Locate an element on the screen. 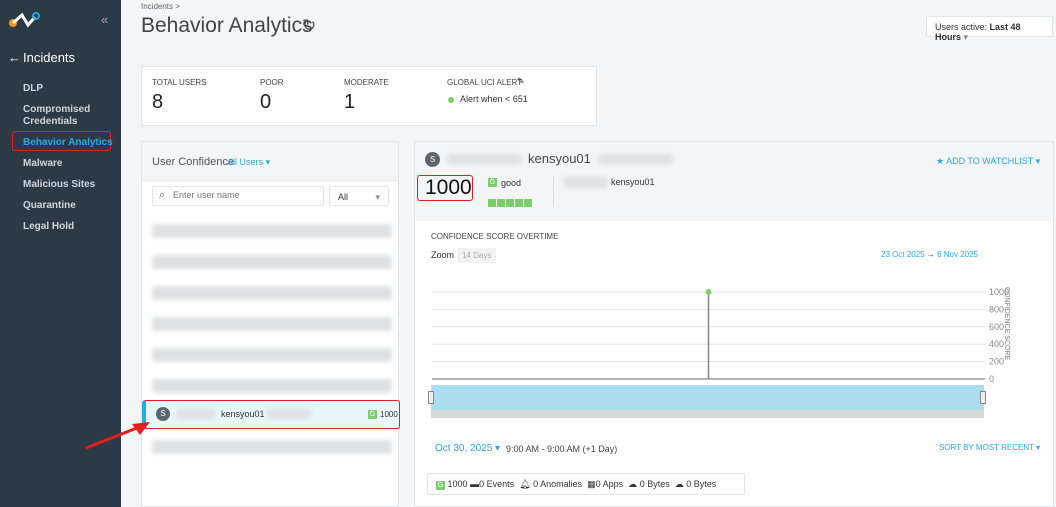 The height and width of the screenshot is (507, 1056). summary-anomalies: 0 Anomalies is located at coordinates (558, 484).